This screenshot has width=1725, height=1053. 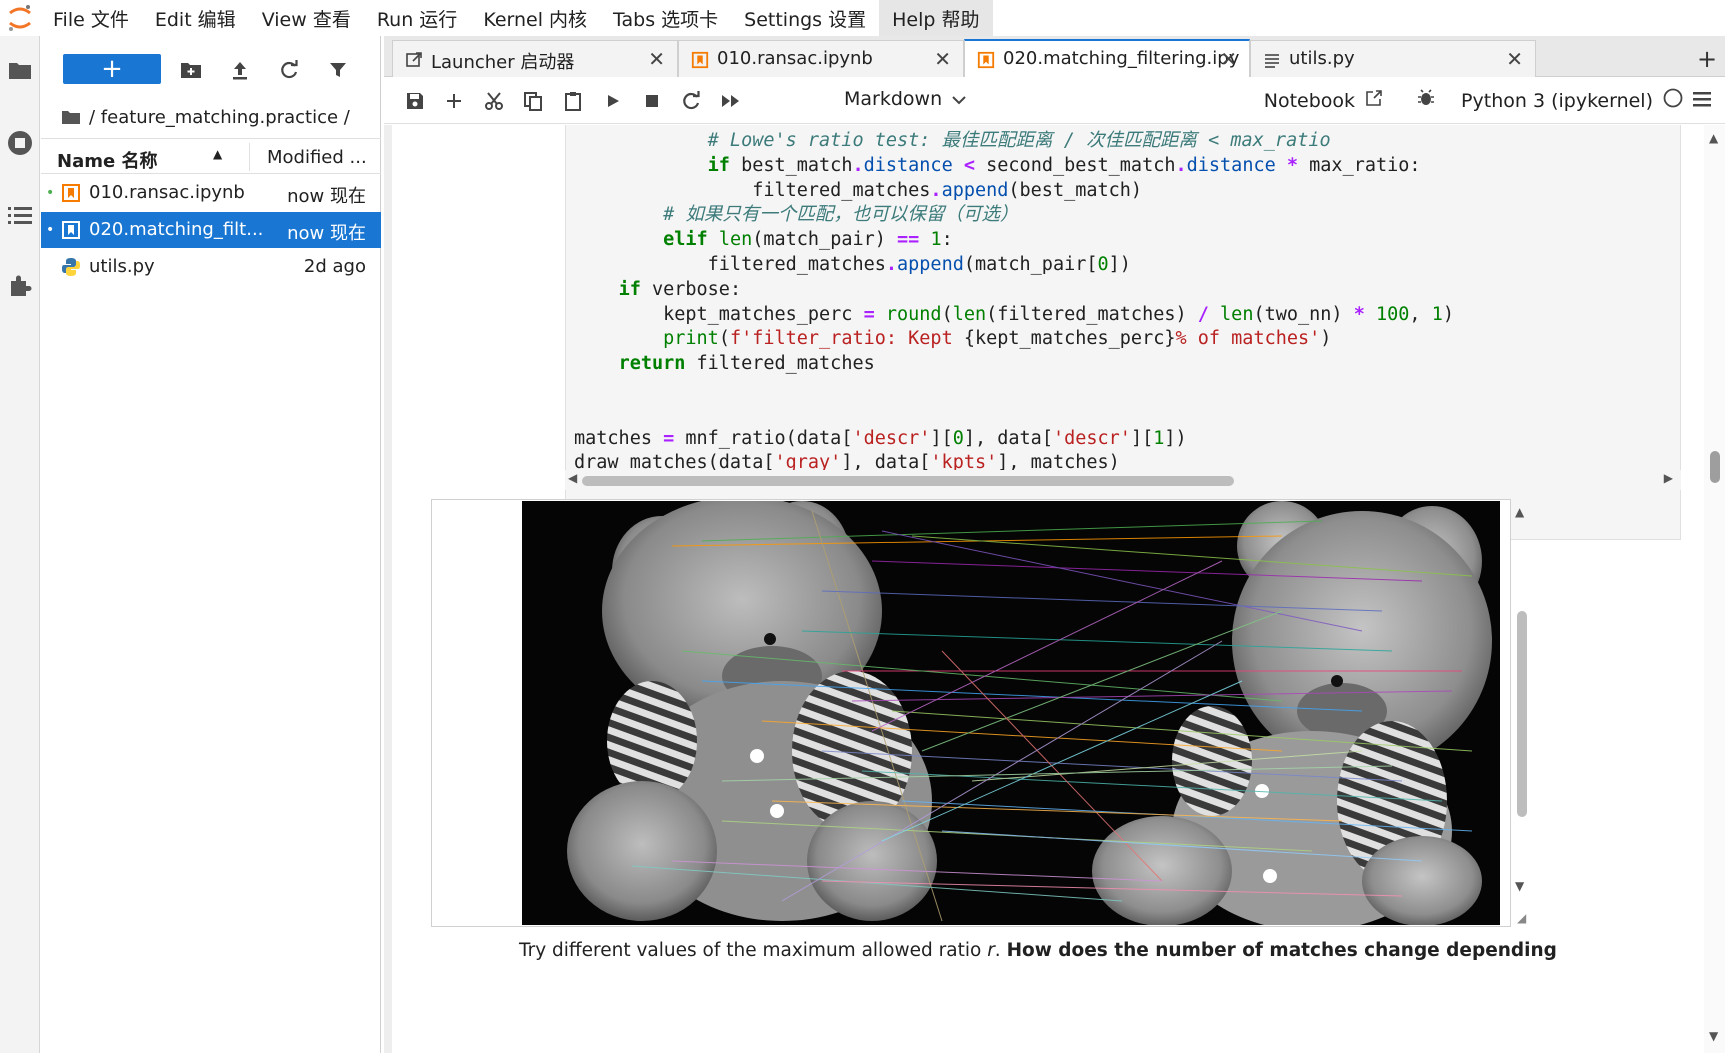 What do you see at coordinates (959, 99) in the screenshot?
I see `chevron-down-icon` at bounding box center [959, 99].